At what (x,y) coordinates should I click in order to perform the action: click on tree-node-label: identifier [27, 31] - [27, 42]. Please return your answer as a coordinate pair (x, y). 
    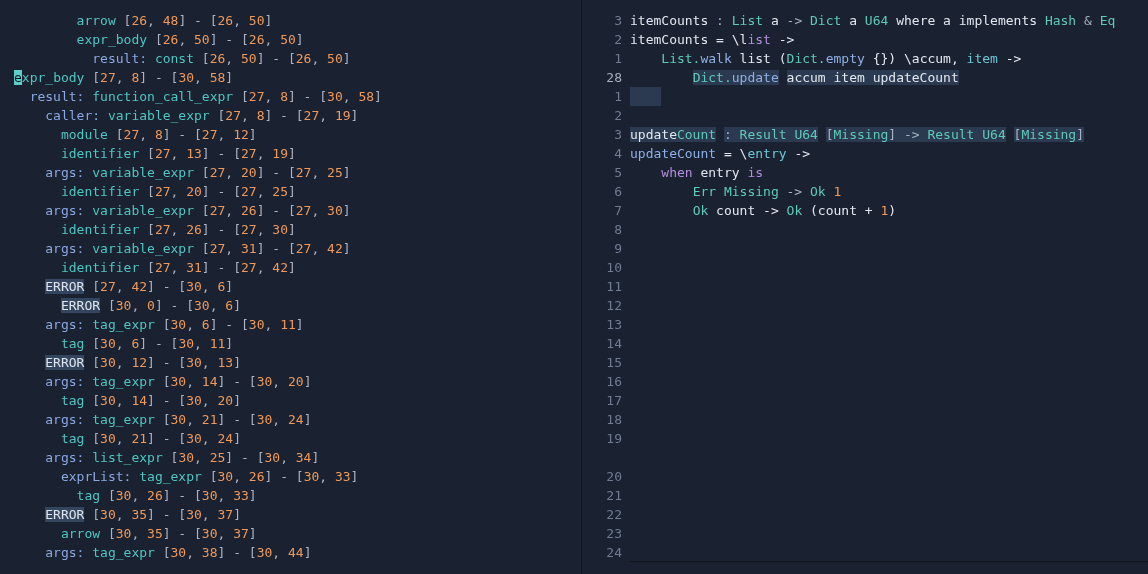
    Looking at the image, I should click on (178, 268).